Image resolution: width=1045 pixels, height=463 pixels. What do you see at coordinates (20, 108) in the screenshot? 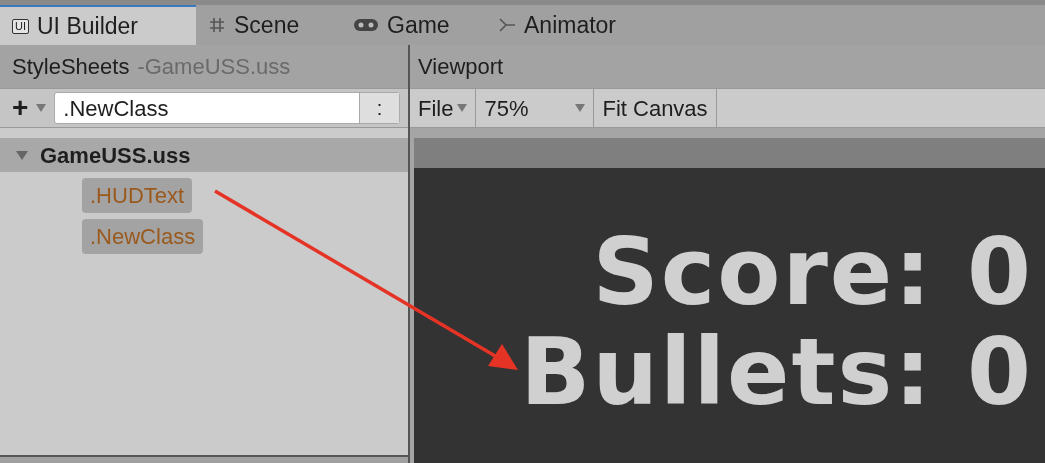
I see `add-button: +` at bounding box center [20, 108].